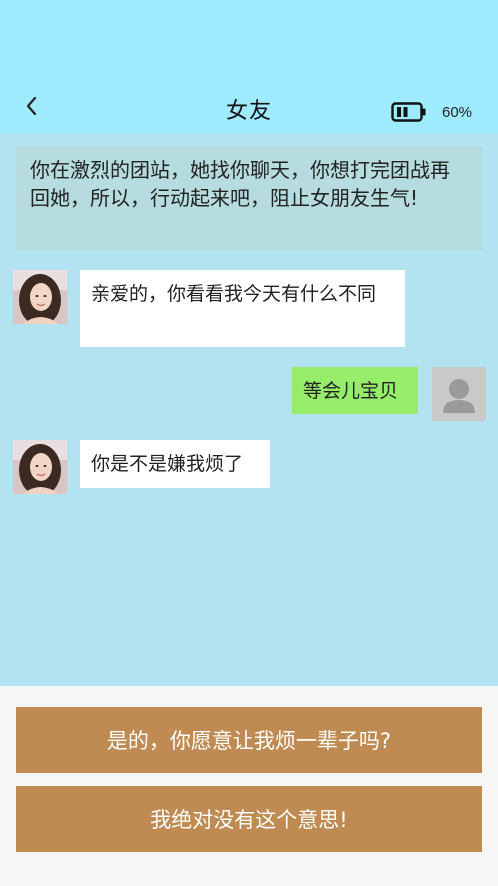  What do you see at coordinates (409, 112) in the screenshot?
I see `battery-icon` at bounding box center [409, 112].